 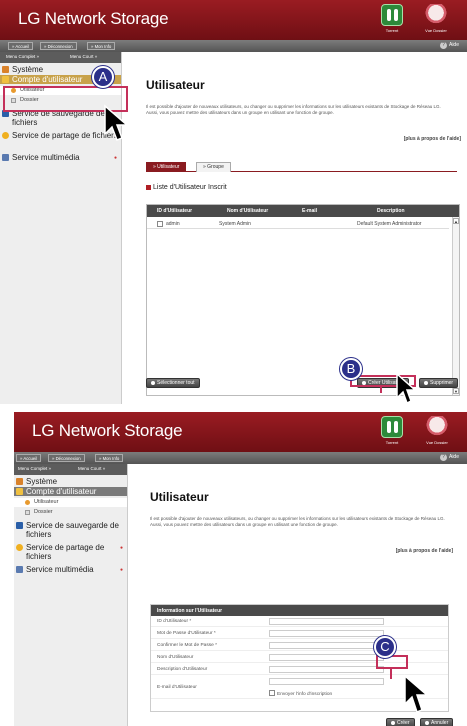 I want to click on create-icon, so click(x=393, y=722).